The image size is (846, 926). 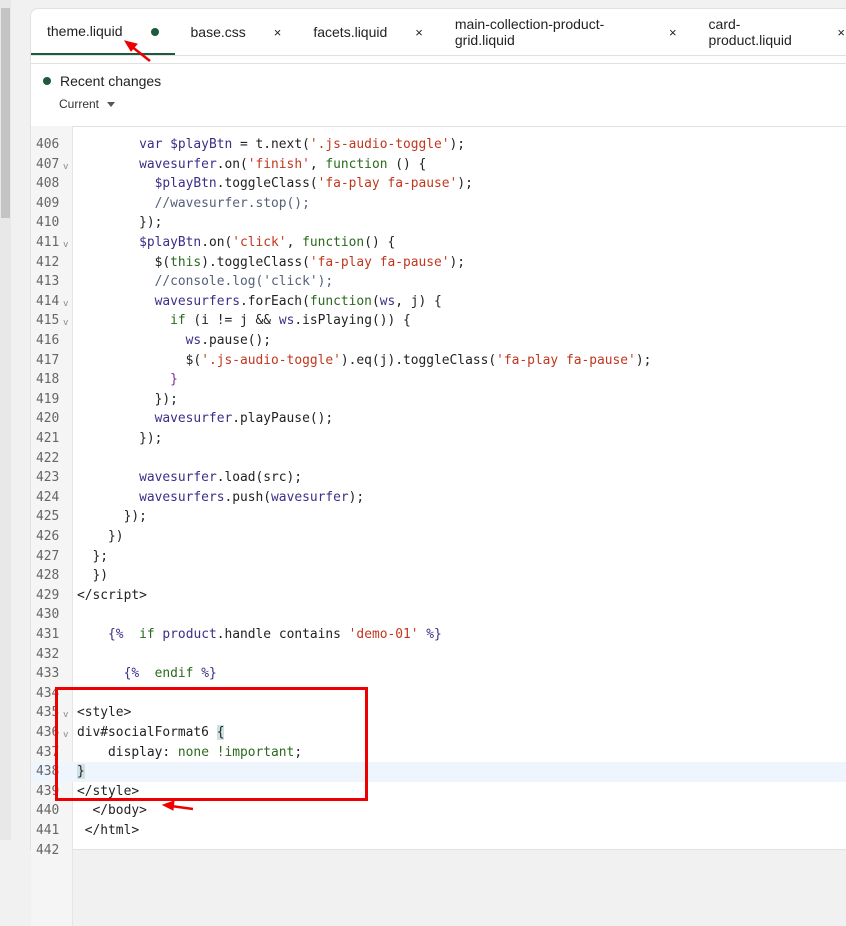 I want to click on code-token: .playPause();, so click(x=283, y=419).